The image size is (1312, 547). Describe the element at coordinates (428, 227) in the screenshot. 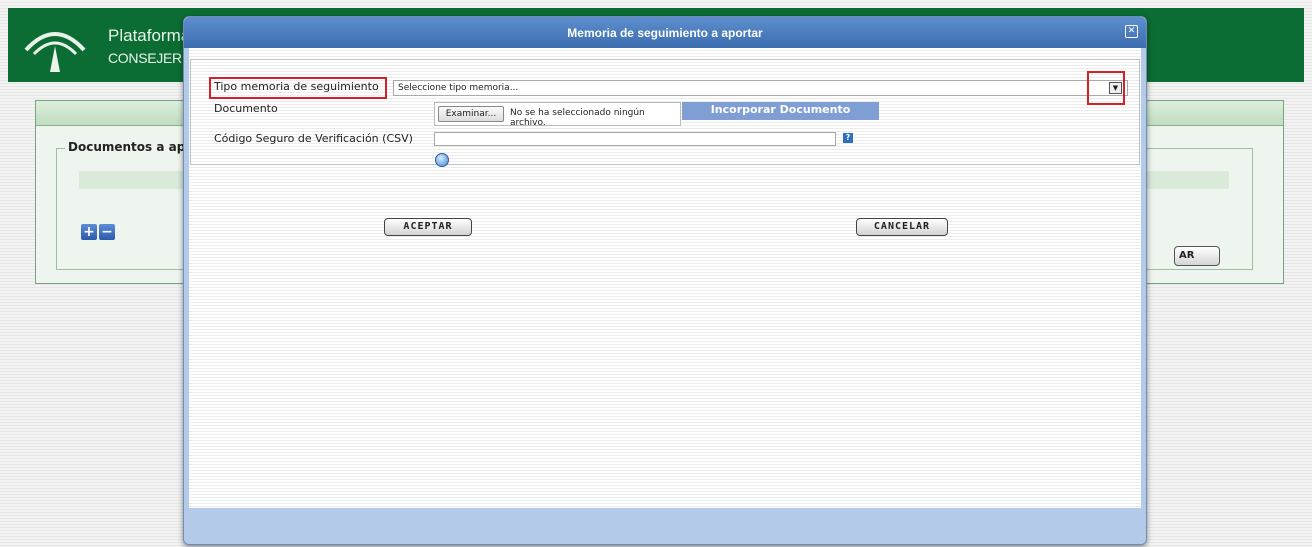

I see `accept-button: ACEPTAR` at that location.